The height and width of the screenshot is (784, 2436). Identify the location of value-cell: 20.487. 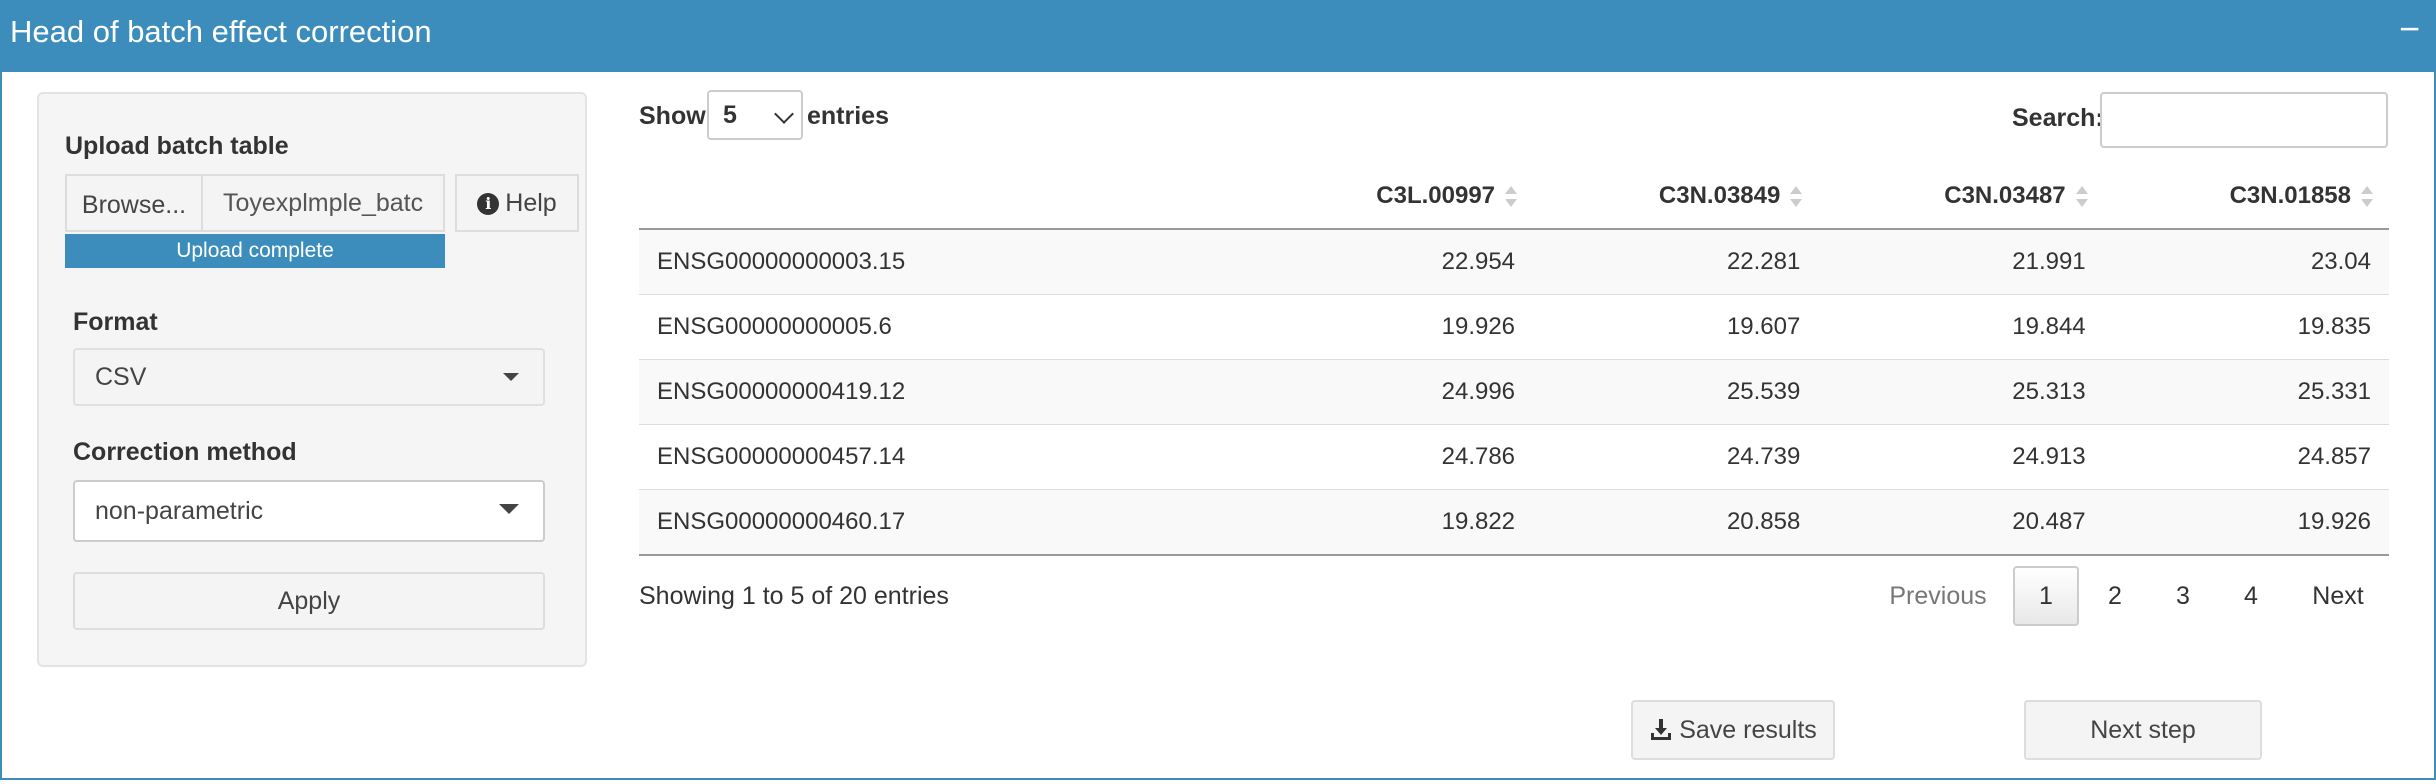
(1961, 522).